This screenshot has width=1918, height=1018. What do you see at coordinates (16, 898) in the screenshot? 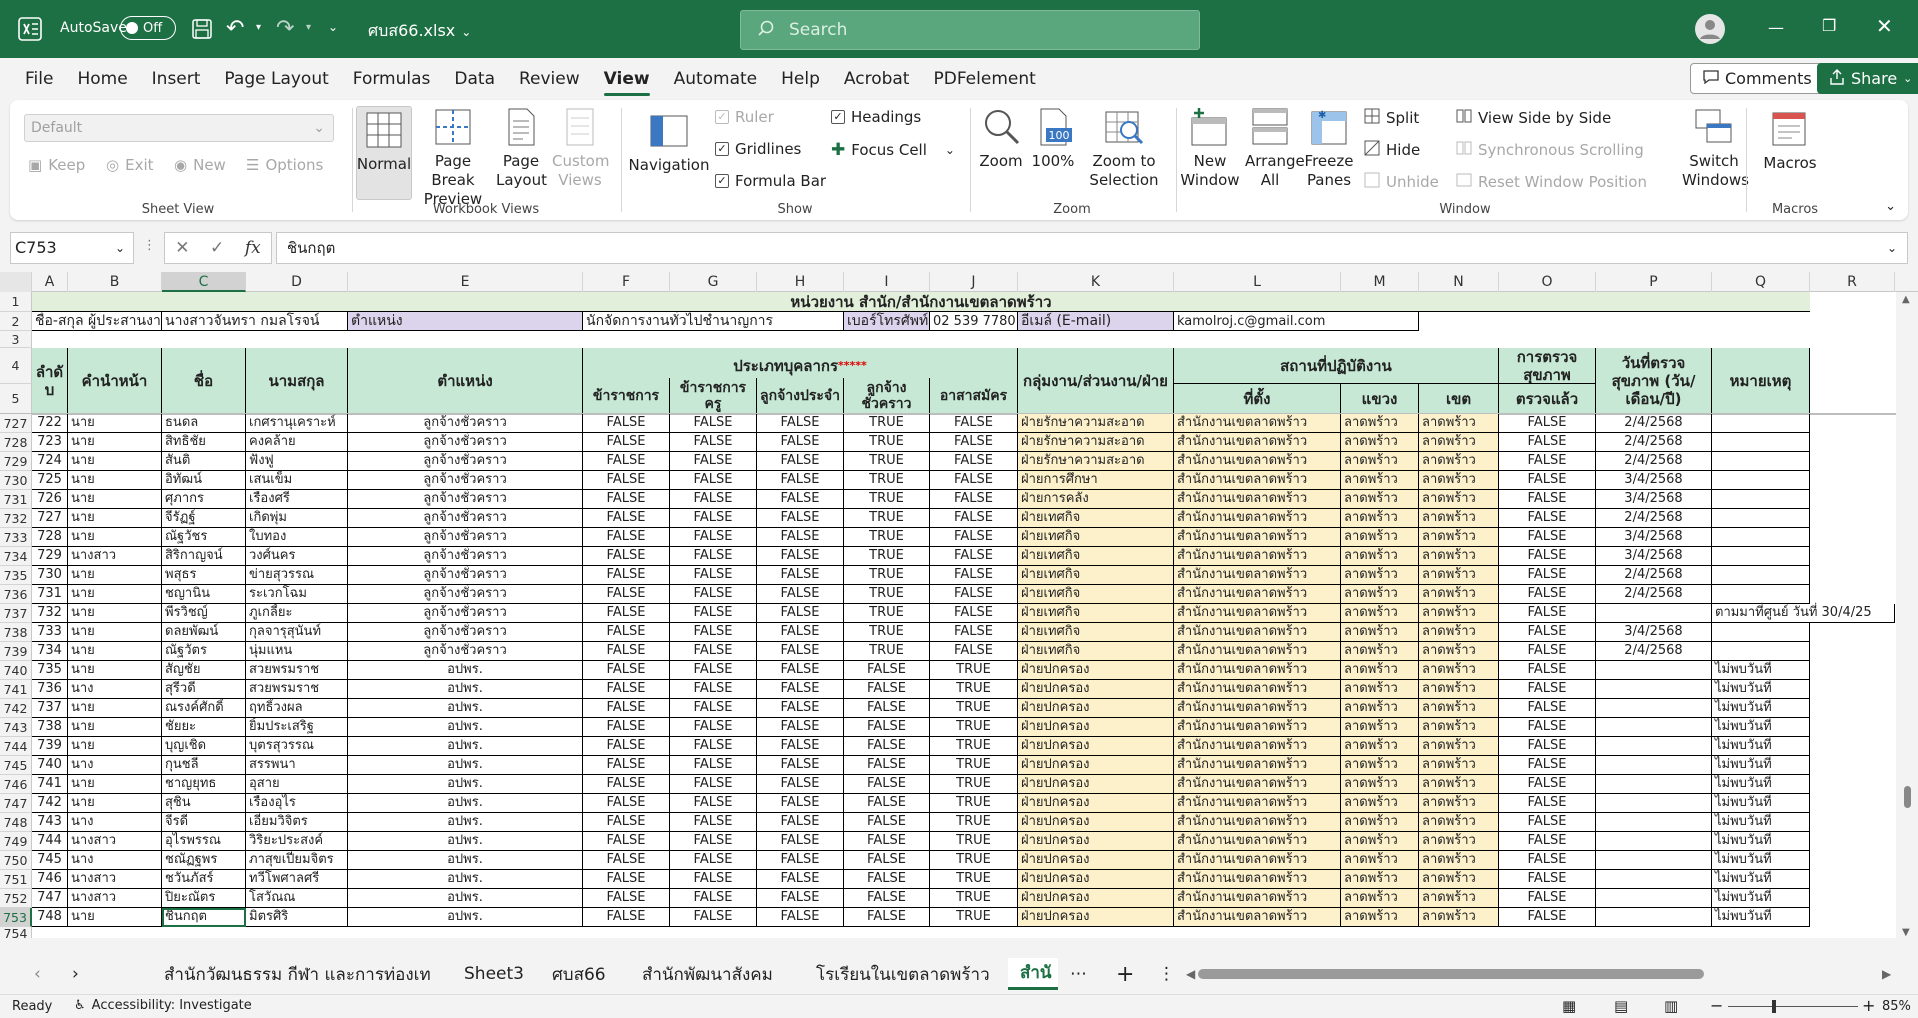
I see `row-header: 752` at bounding box center [16, 898].